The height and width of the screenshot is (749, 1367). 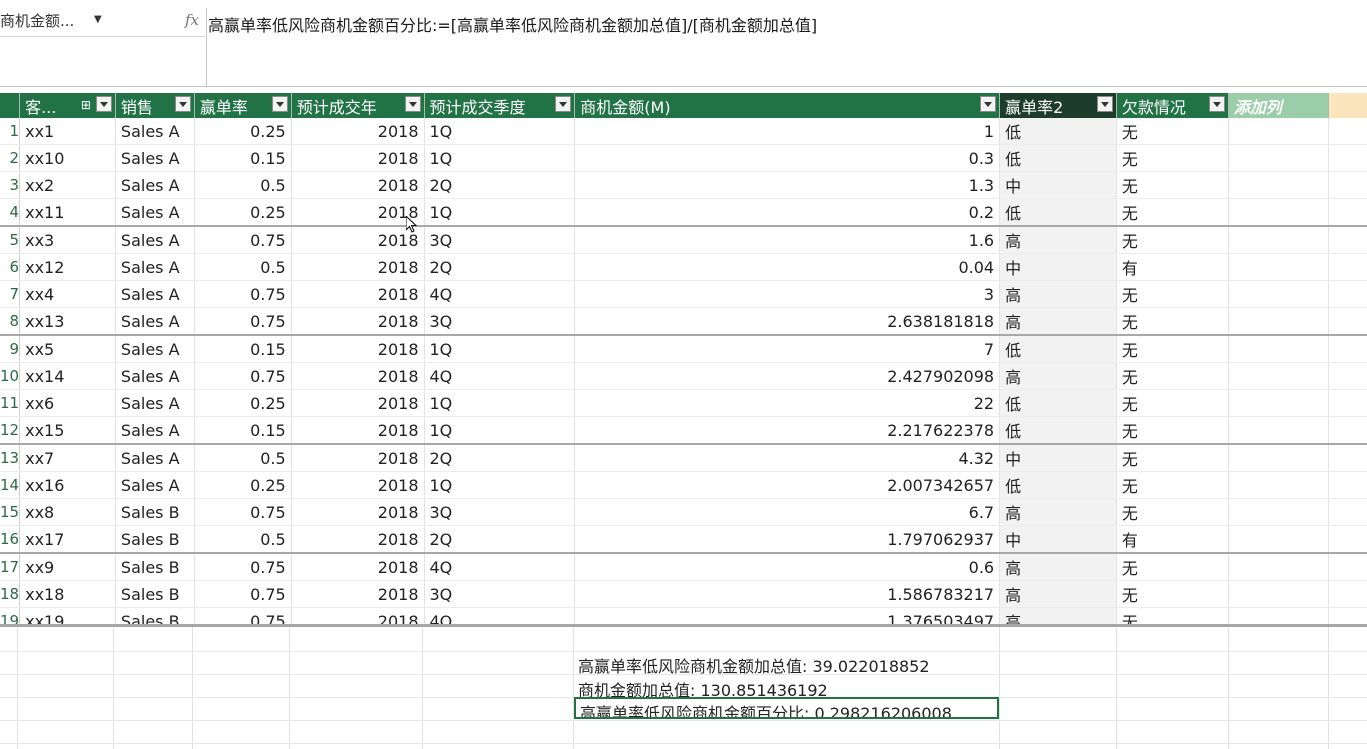 I want to click on cell-amount: 7, so click(x=787, y=349).